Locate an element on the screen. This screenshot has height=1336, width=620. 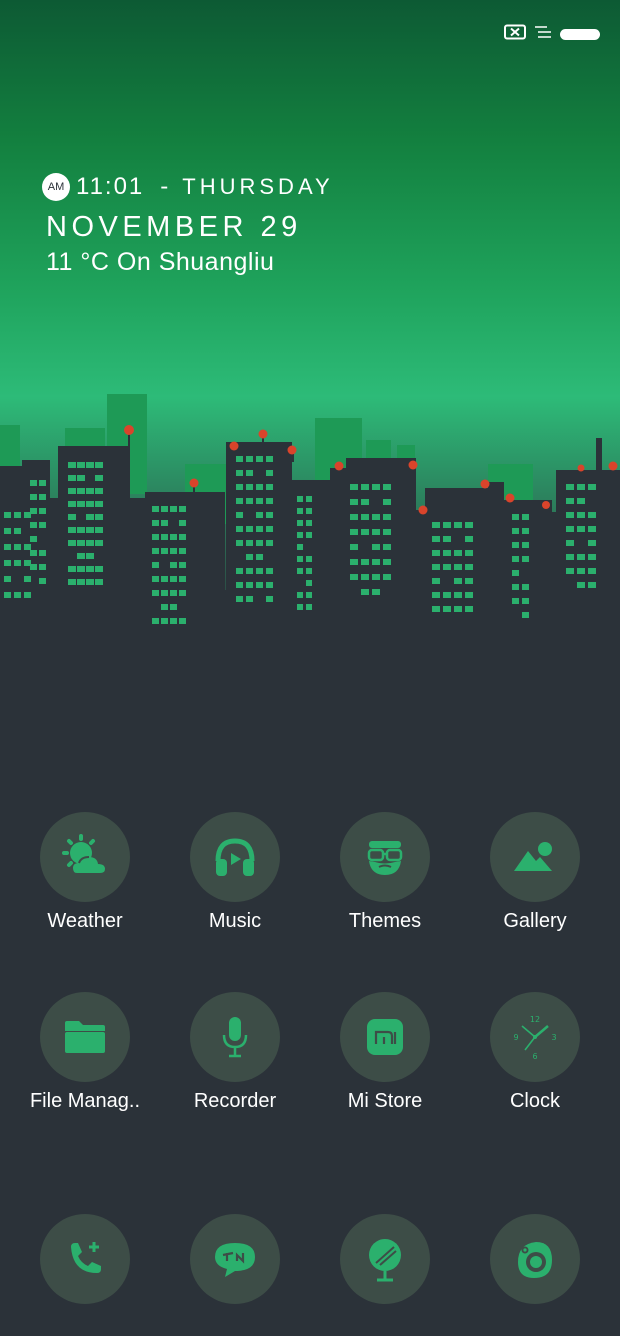
weather-sun-cloud-icon is located at coordinates (85, 857).